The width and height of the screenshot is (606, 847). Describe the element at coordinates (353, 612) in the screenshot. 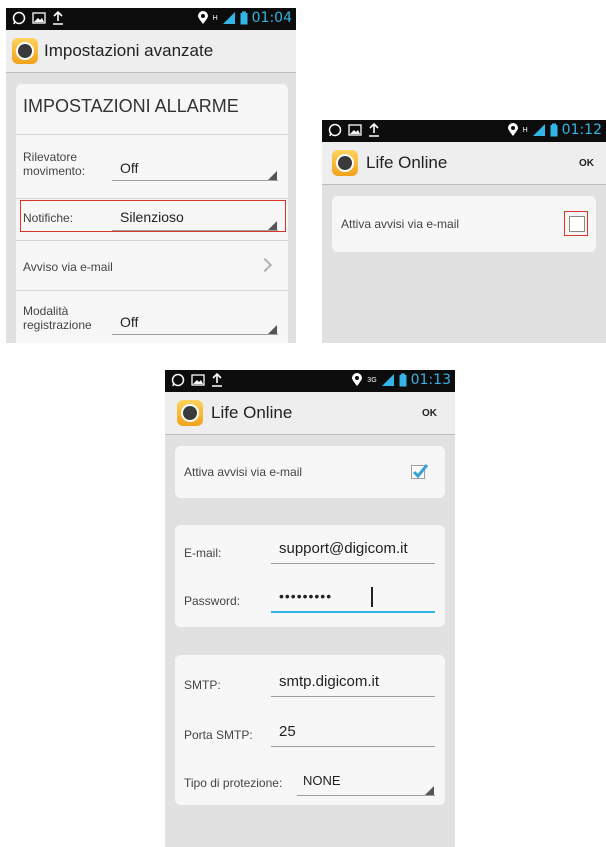

I see `password-underline-focused` at that location.